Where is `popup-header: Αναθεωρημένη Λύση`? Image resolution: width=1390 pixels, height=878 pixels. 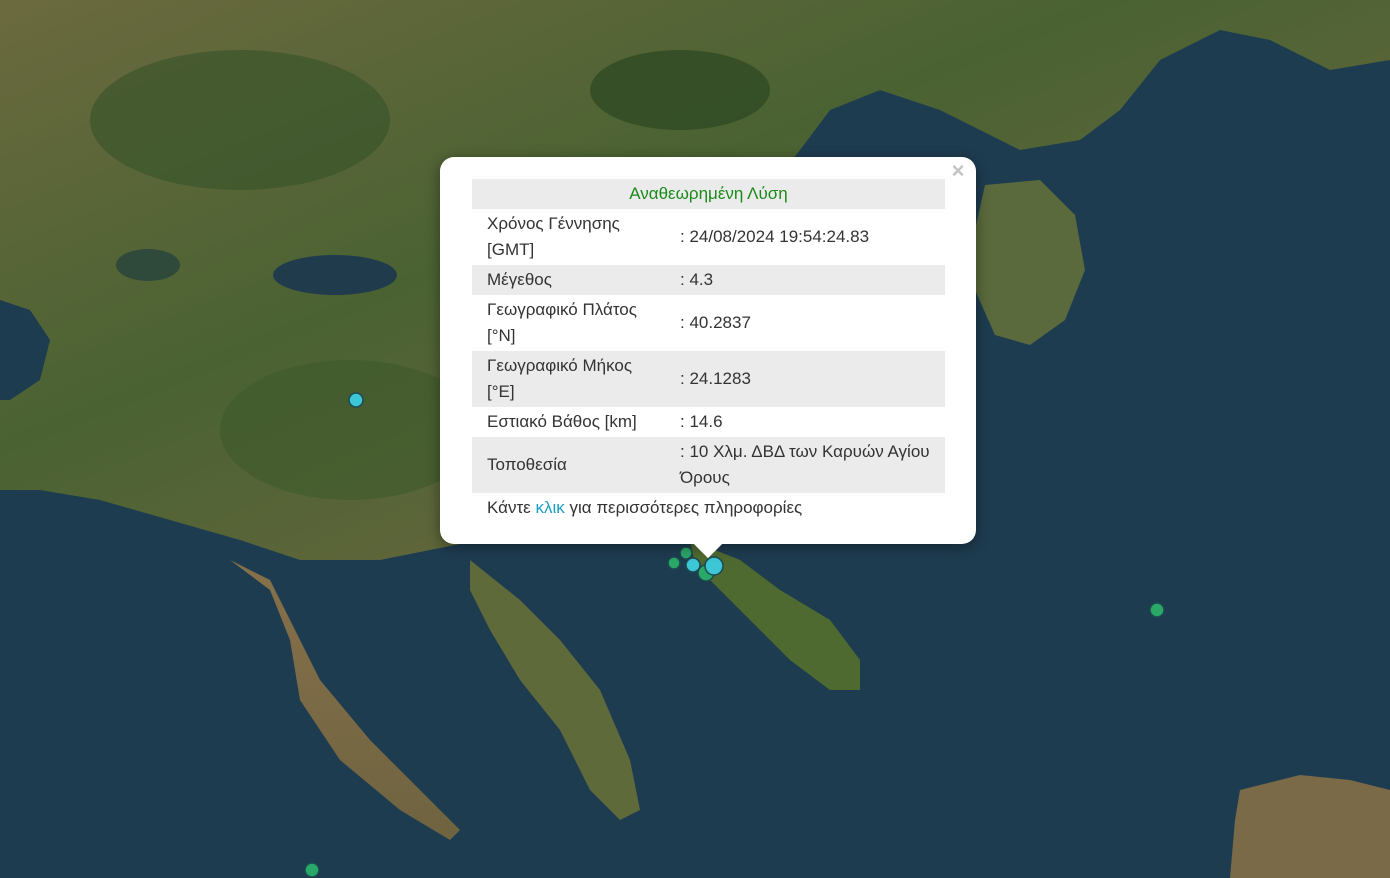
popup-header: Αναθεωρημένη Λύση is located at coordinates (708, 194).